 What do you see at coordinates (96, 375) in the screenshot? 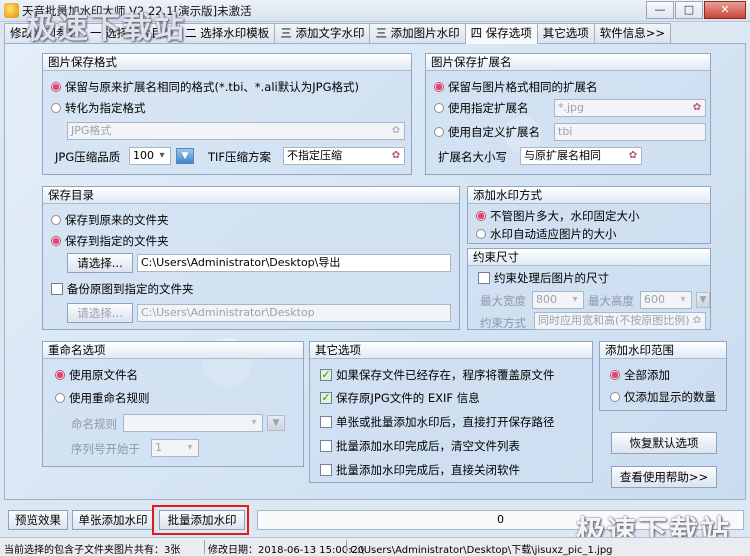
I see `use-original-name-radio: 使用原文件名` at bounding box center [96, 375].